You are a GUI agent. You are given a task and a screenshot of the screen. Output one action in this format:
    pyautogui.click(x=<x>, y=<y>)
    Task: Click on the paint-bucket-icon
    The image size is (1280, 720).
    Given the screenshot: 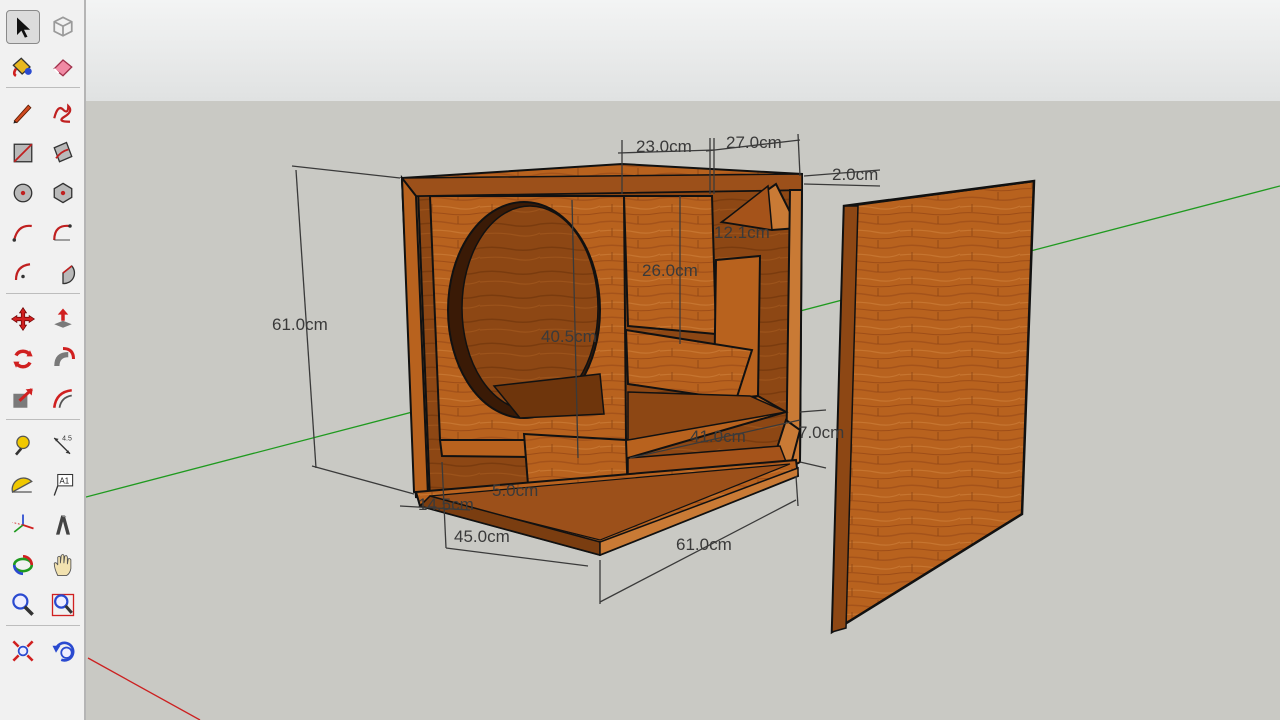 What is the action you would take?
    pyautogui.click(x=22, y=67)
    